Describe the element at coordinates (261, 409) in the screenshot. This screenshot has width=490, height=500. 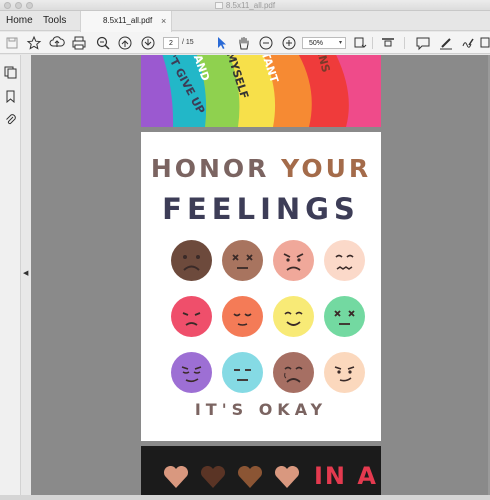
I see `poster-footer-text: IT'S OKAY` at that location.